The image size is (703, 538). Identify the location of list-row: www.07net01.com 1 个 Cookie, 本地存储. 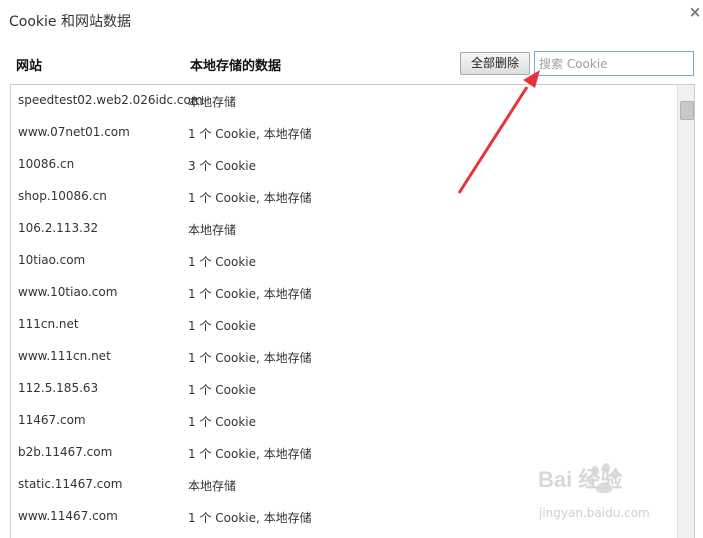
(344, 133).